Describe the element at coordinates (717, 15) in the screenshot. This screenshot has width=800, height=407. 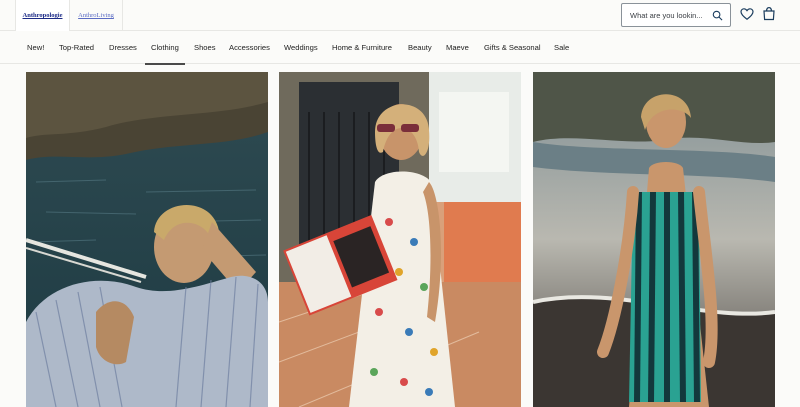
I see `search-icon` at that location.